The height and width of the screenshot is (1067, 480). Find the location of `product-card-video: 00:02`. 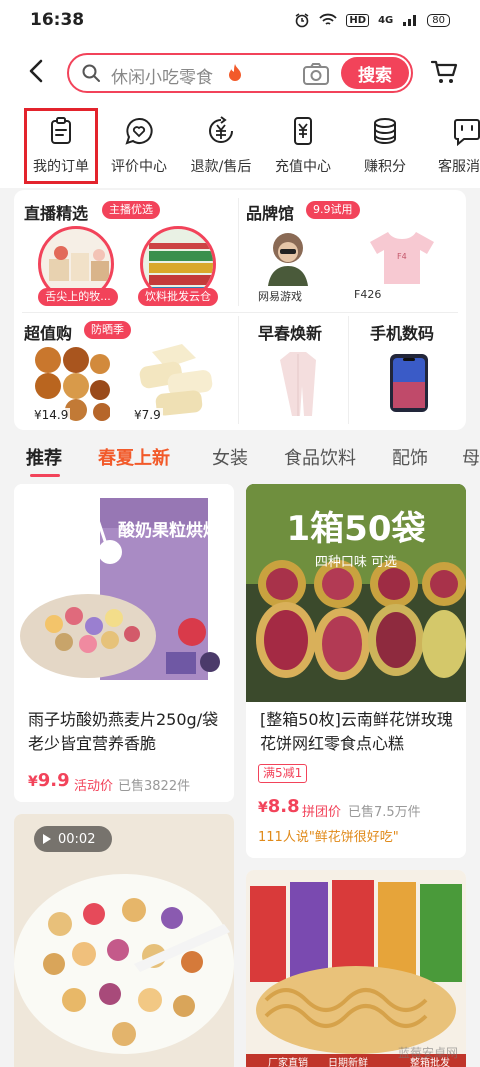

product-card-video: 00:02 is located at coordinates (124, 940).